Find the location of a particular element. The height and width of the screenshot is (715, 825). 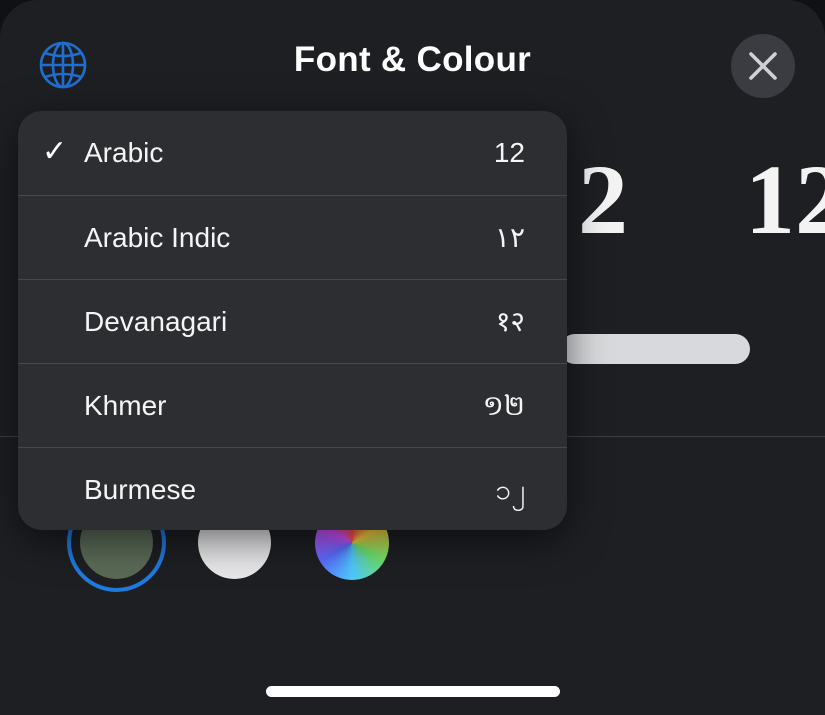

font-preview-digits-alt: 12 is located at coordinates (785, 200).